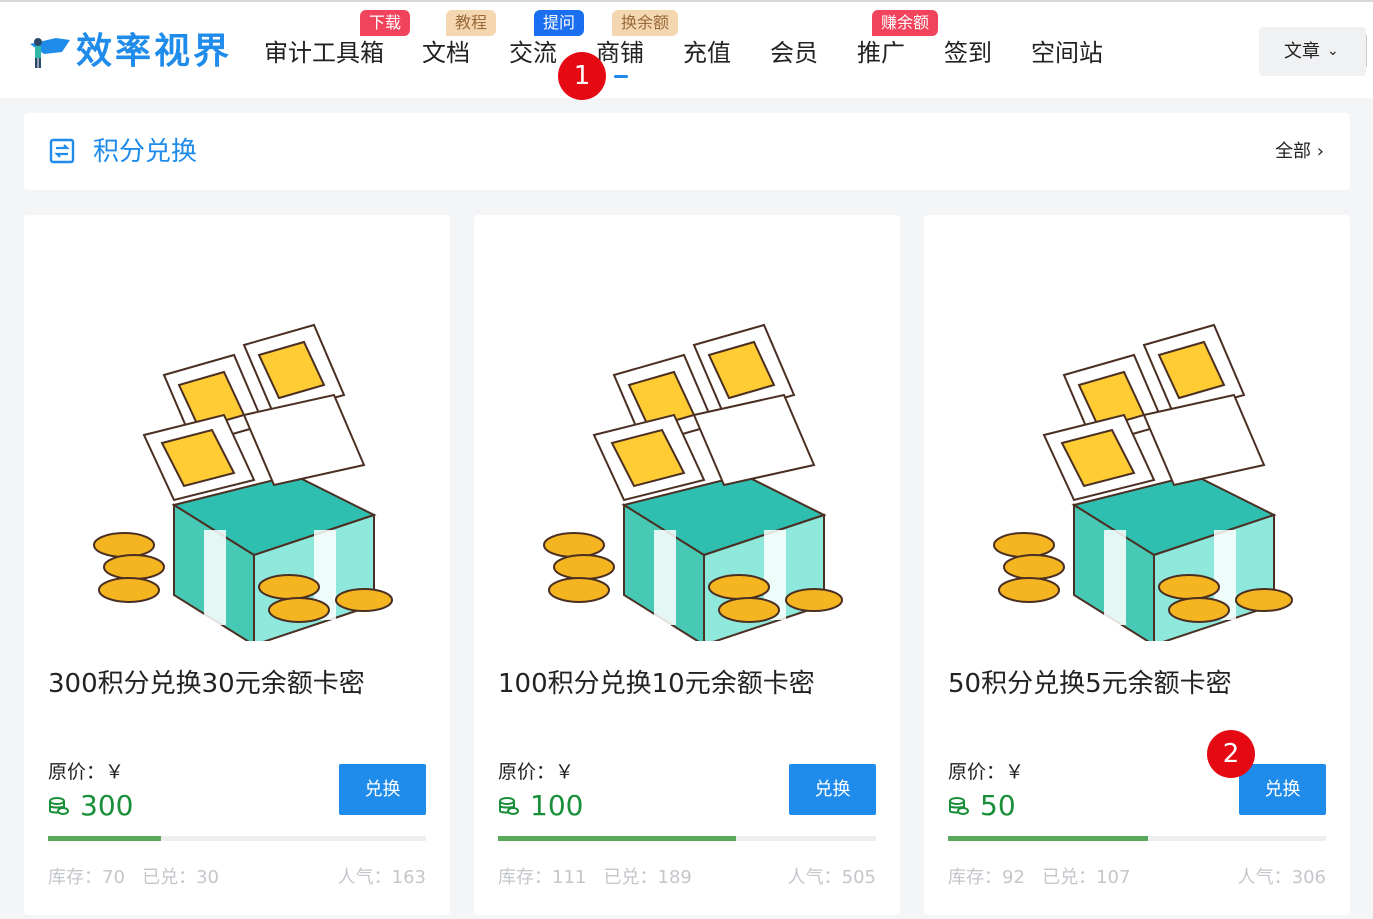  I want to click on section-title: 积分兑换, so click(145, 152).